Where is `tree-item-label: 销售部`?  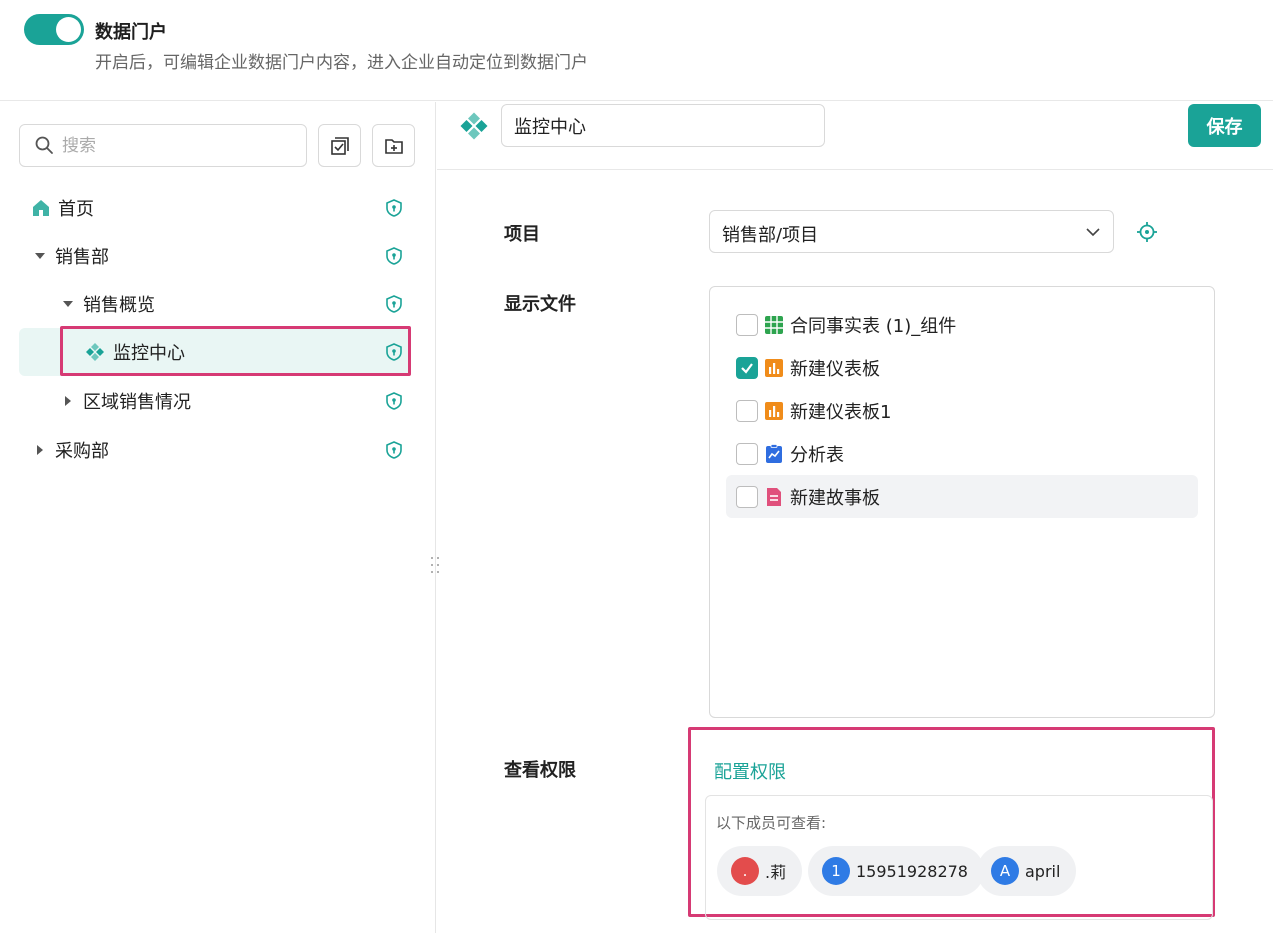 tree-item-label: 销售部 is located at coordinates (82, 257).